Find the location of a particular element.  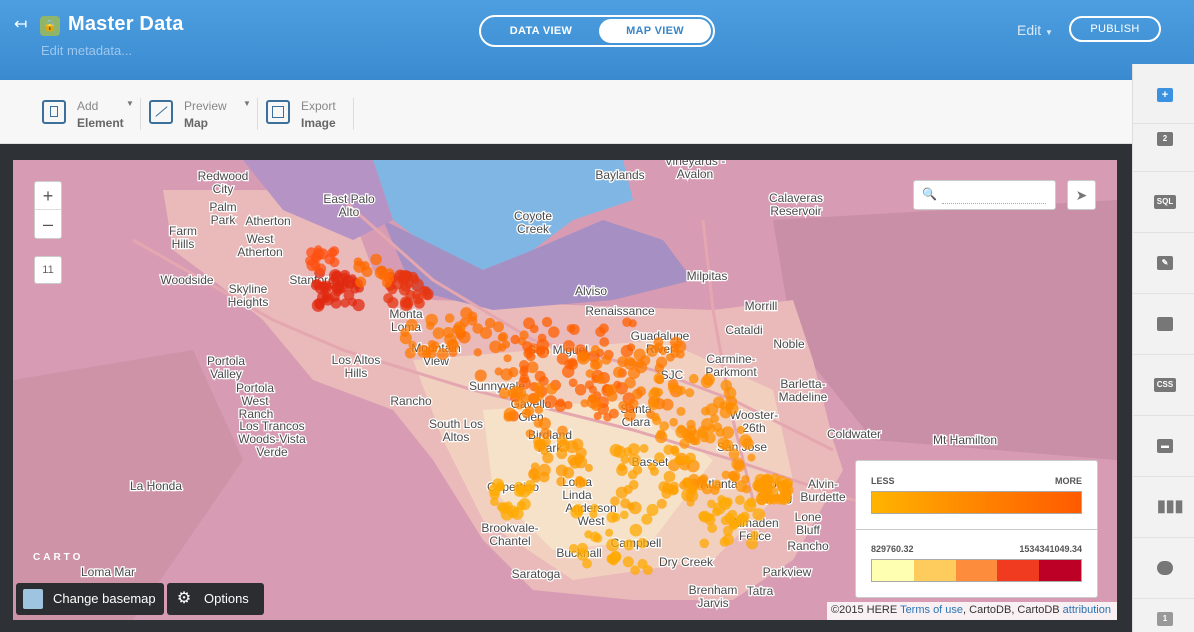

add-element-button: Add Element ▼ is located at coordinates (91, 114).